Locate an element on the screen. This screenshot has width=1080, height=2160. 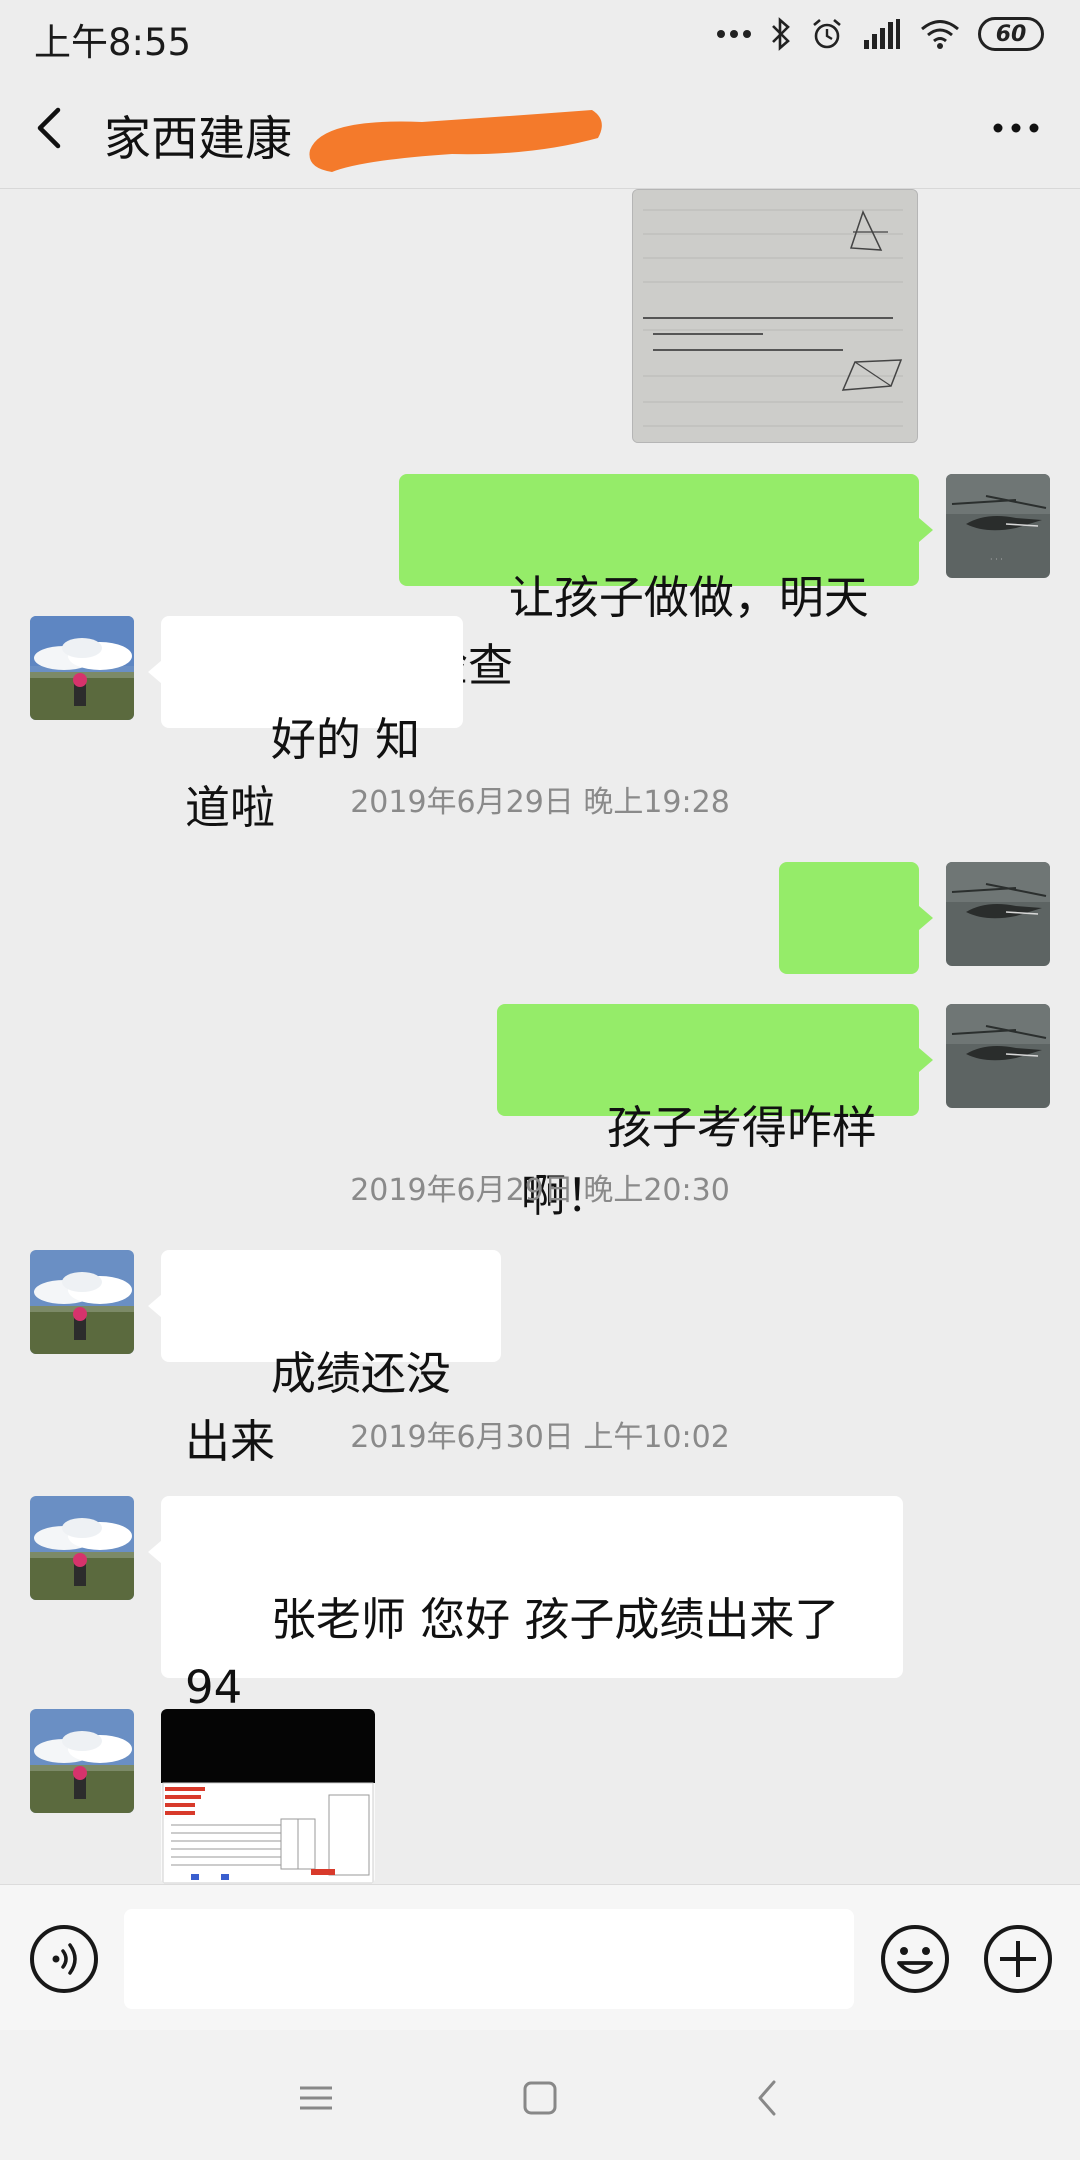
wifi-icon is located at coordinates (940, 34).